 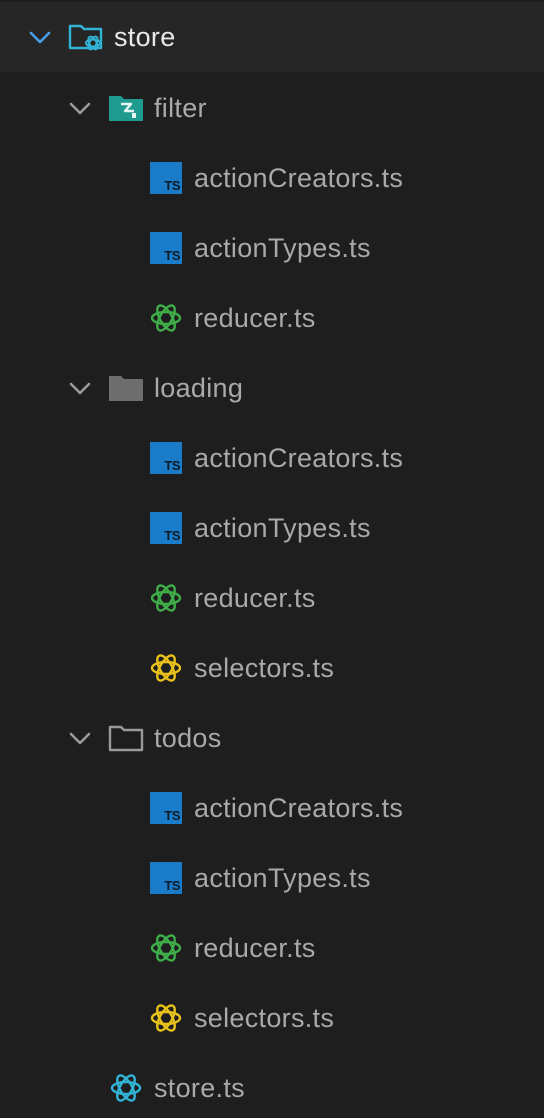 I want to click on folder-row-todos: todos, so click(x=272, y=738).